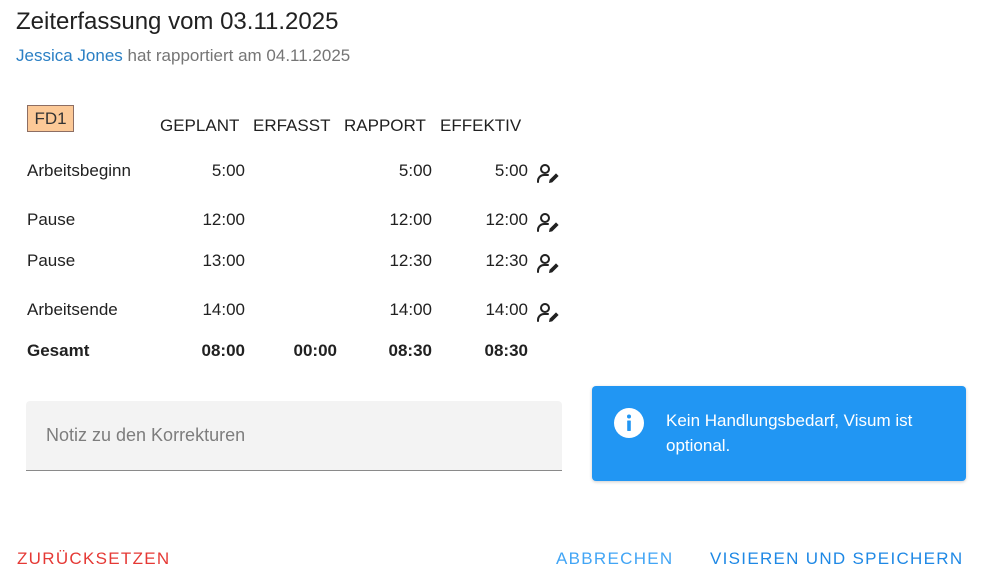 The image size is (989, 587). Describe the element at coordinates (58, 350) in the screenshot. I see `total-label: Gesamt` at that location.